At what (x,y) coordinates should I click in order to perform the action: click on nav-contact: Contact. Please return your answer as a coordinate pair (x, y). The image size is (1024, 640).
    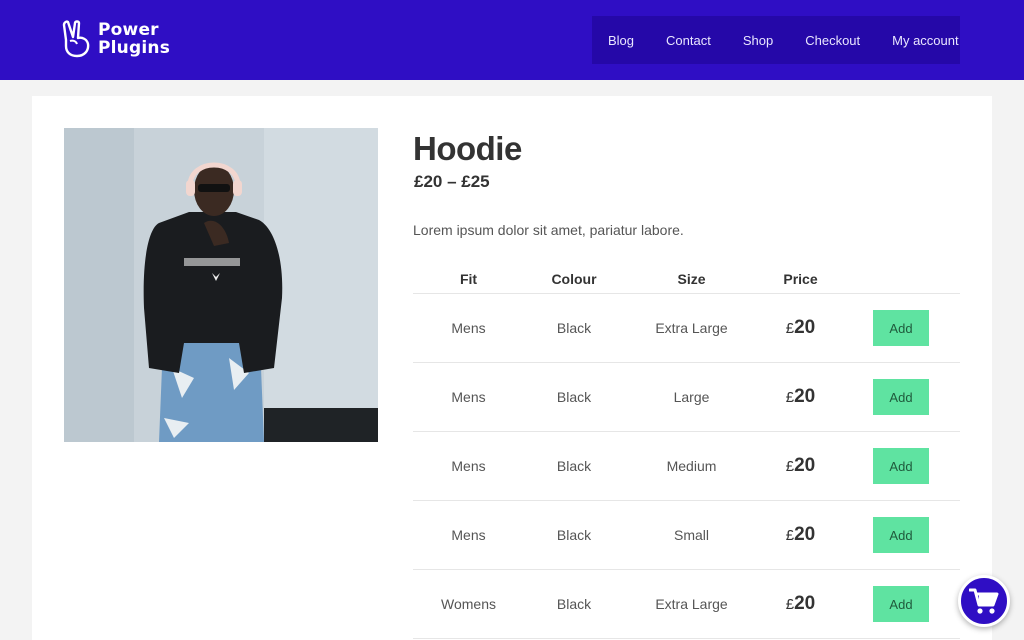
    Looking at the image, I should click on (688, 40).